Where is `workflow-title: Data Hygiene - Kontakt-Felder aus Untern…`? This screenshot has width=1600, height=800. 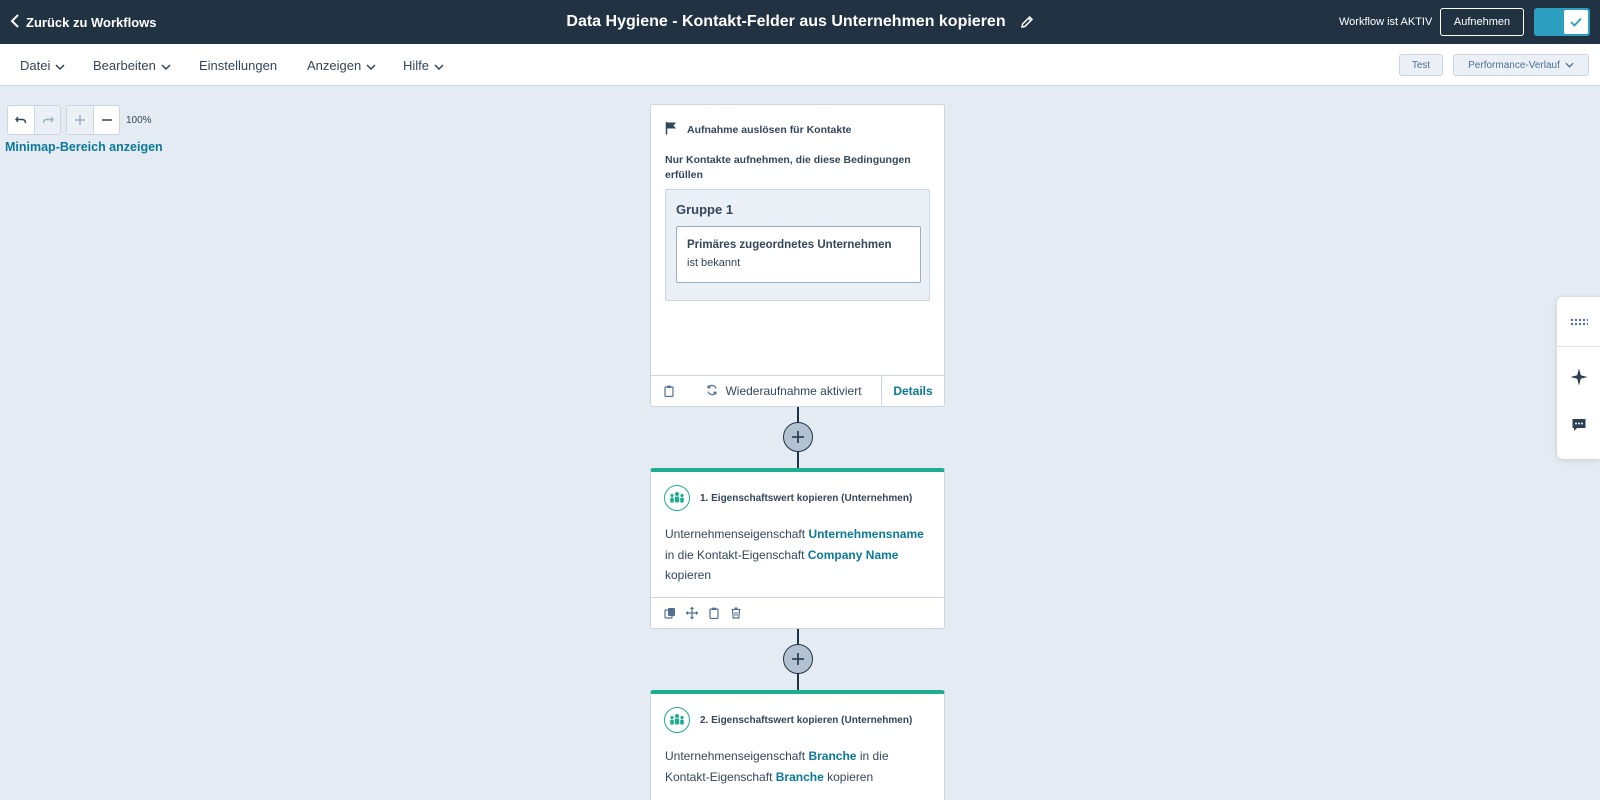
workflow-title: Data Hygiene - Kontakt-Felder aus Untern… is located at coordinates (785, 22).